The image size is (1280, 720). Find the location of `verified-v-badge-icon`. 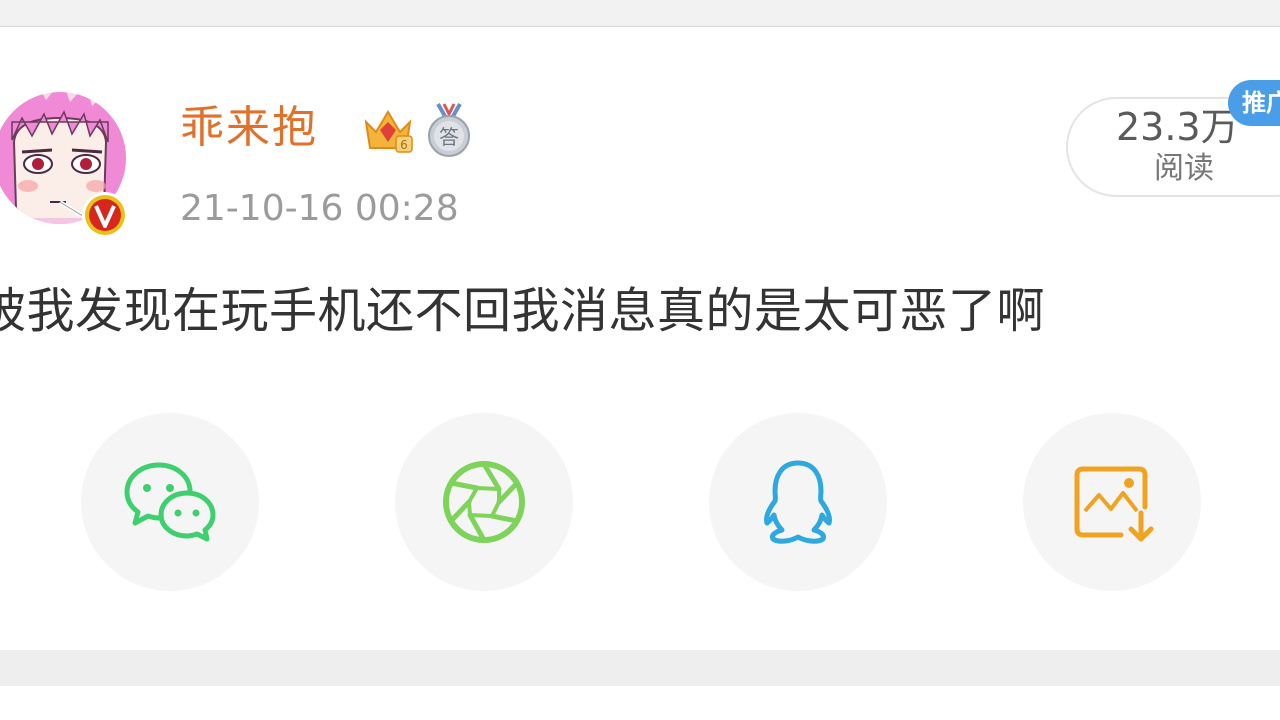

verified-v-badge-icon is located at coordinates (105, 215).